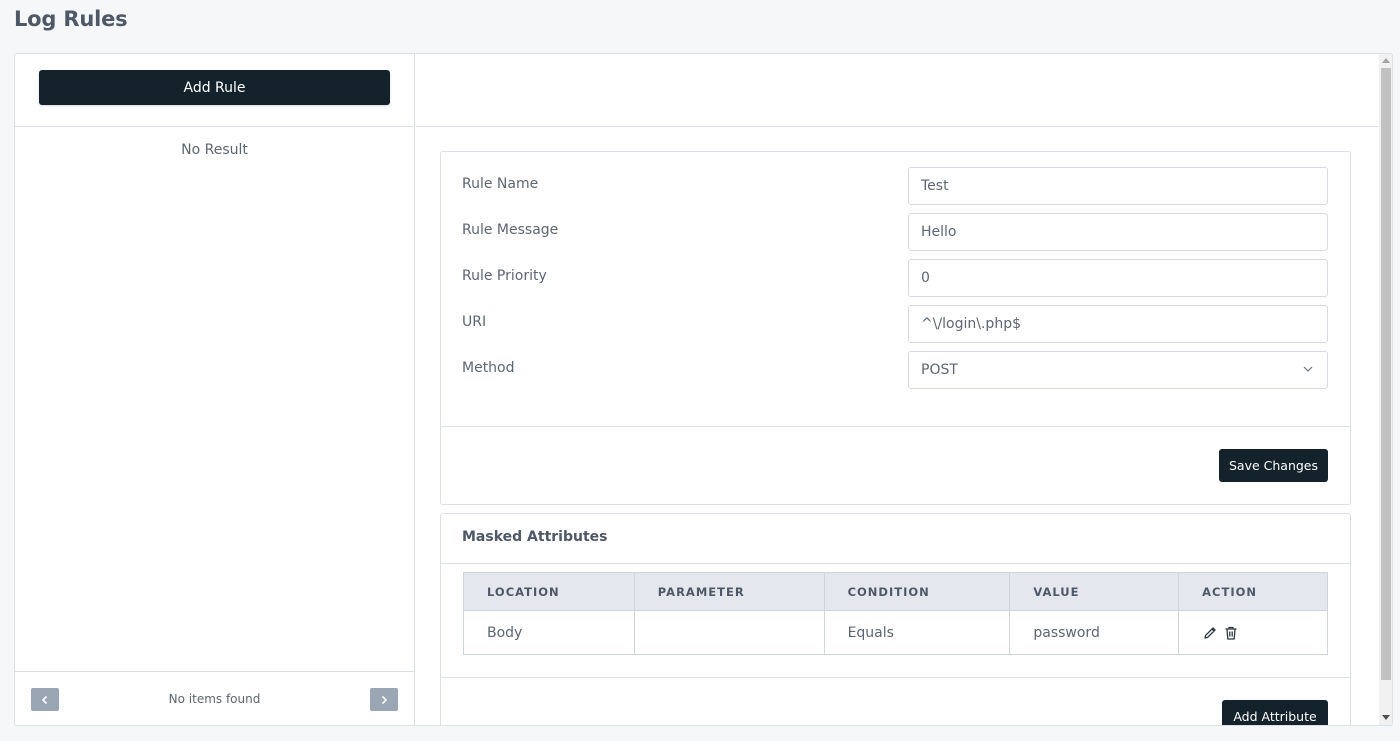  Describe the element at coordinates (895, 190) in the screenshot. I see `rule-name-row: Rule Name Test` at that location.